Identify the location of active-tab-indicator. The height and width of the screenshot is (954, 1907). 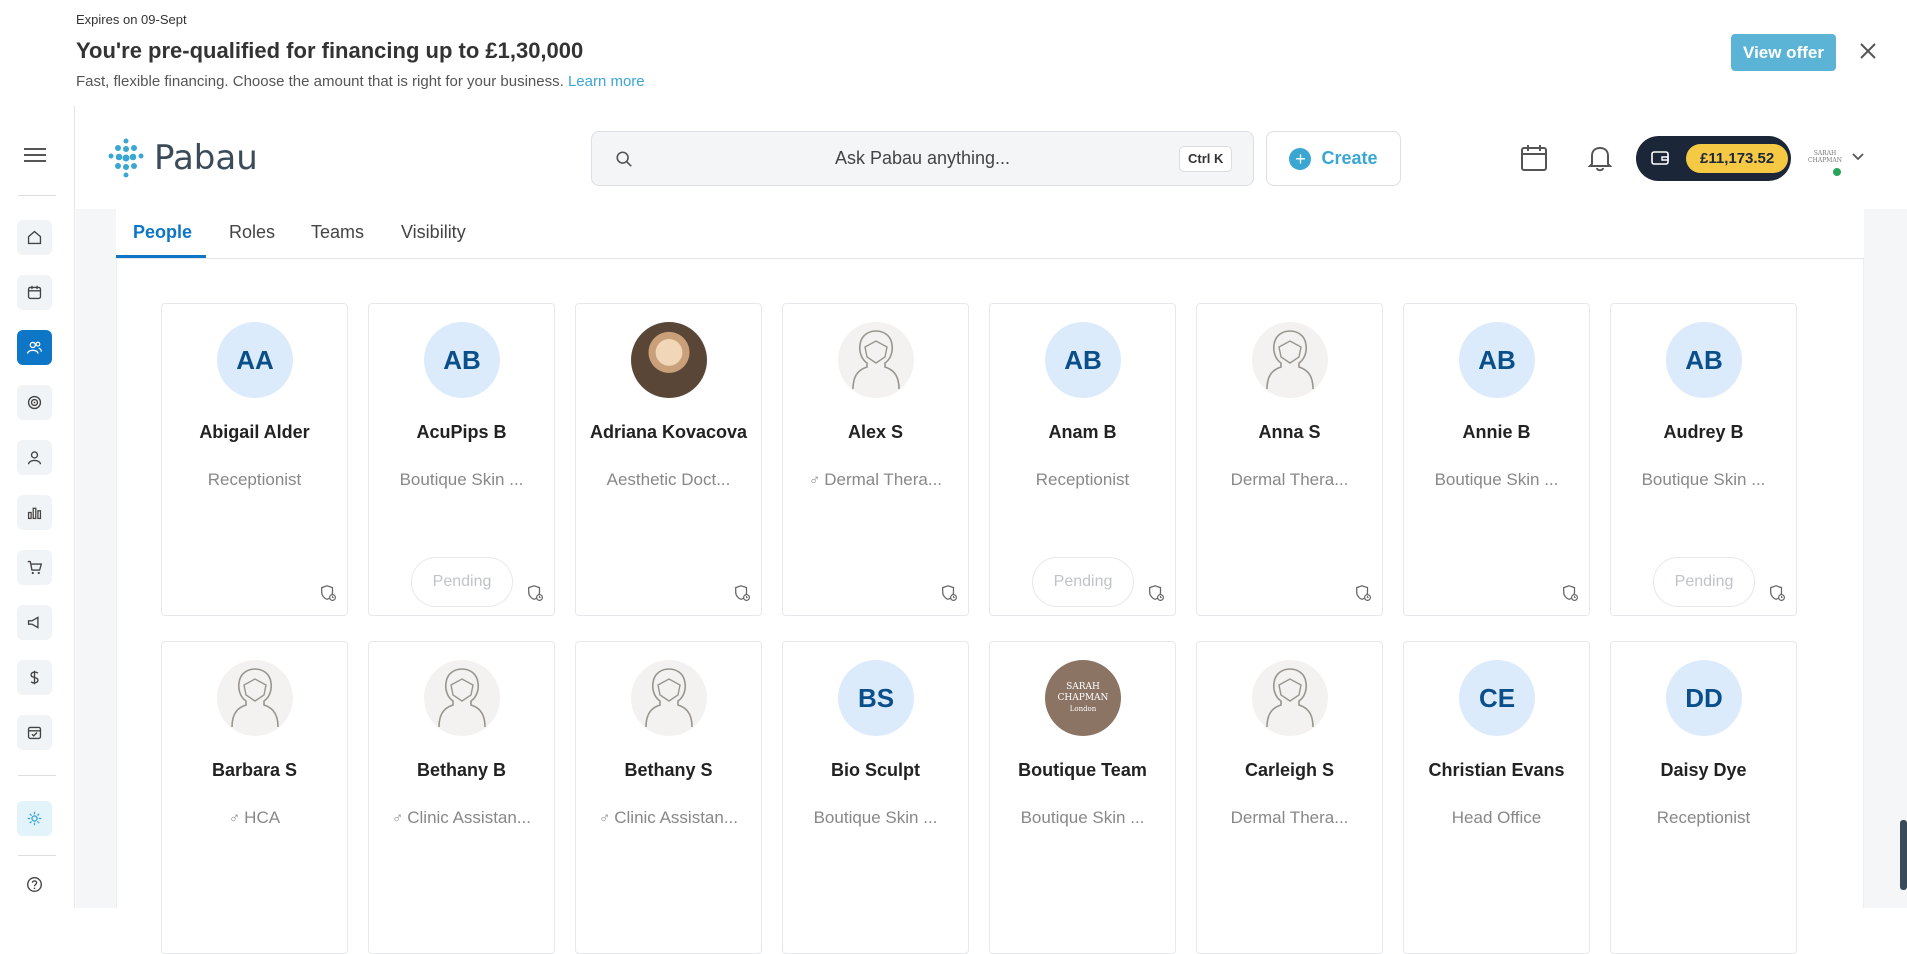
(161, 256).